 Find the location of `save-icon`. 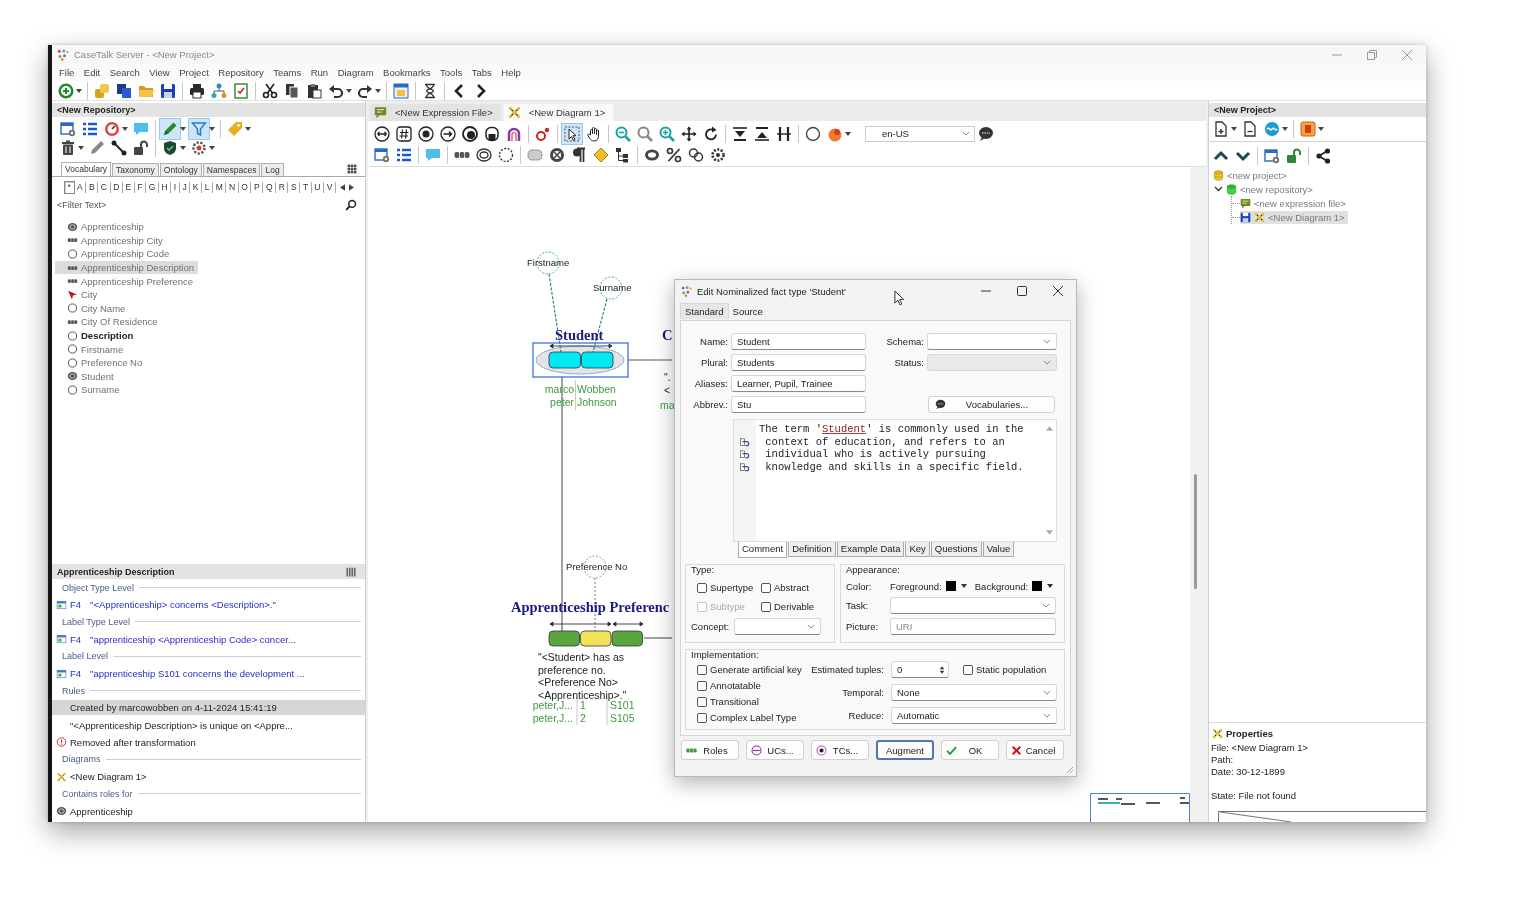

save-icon is located at coordinates (168, 90).